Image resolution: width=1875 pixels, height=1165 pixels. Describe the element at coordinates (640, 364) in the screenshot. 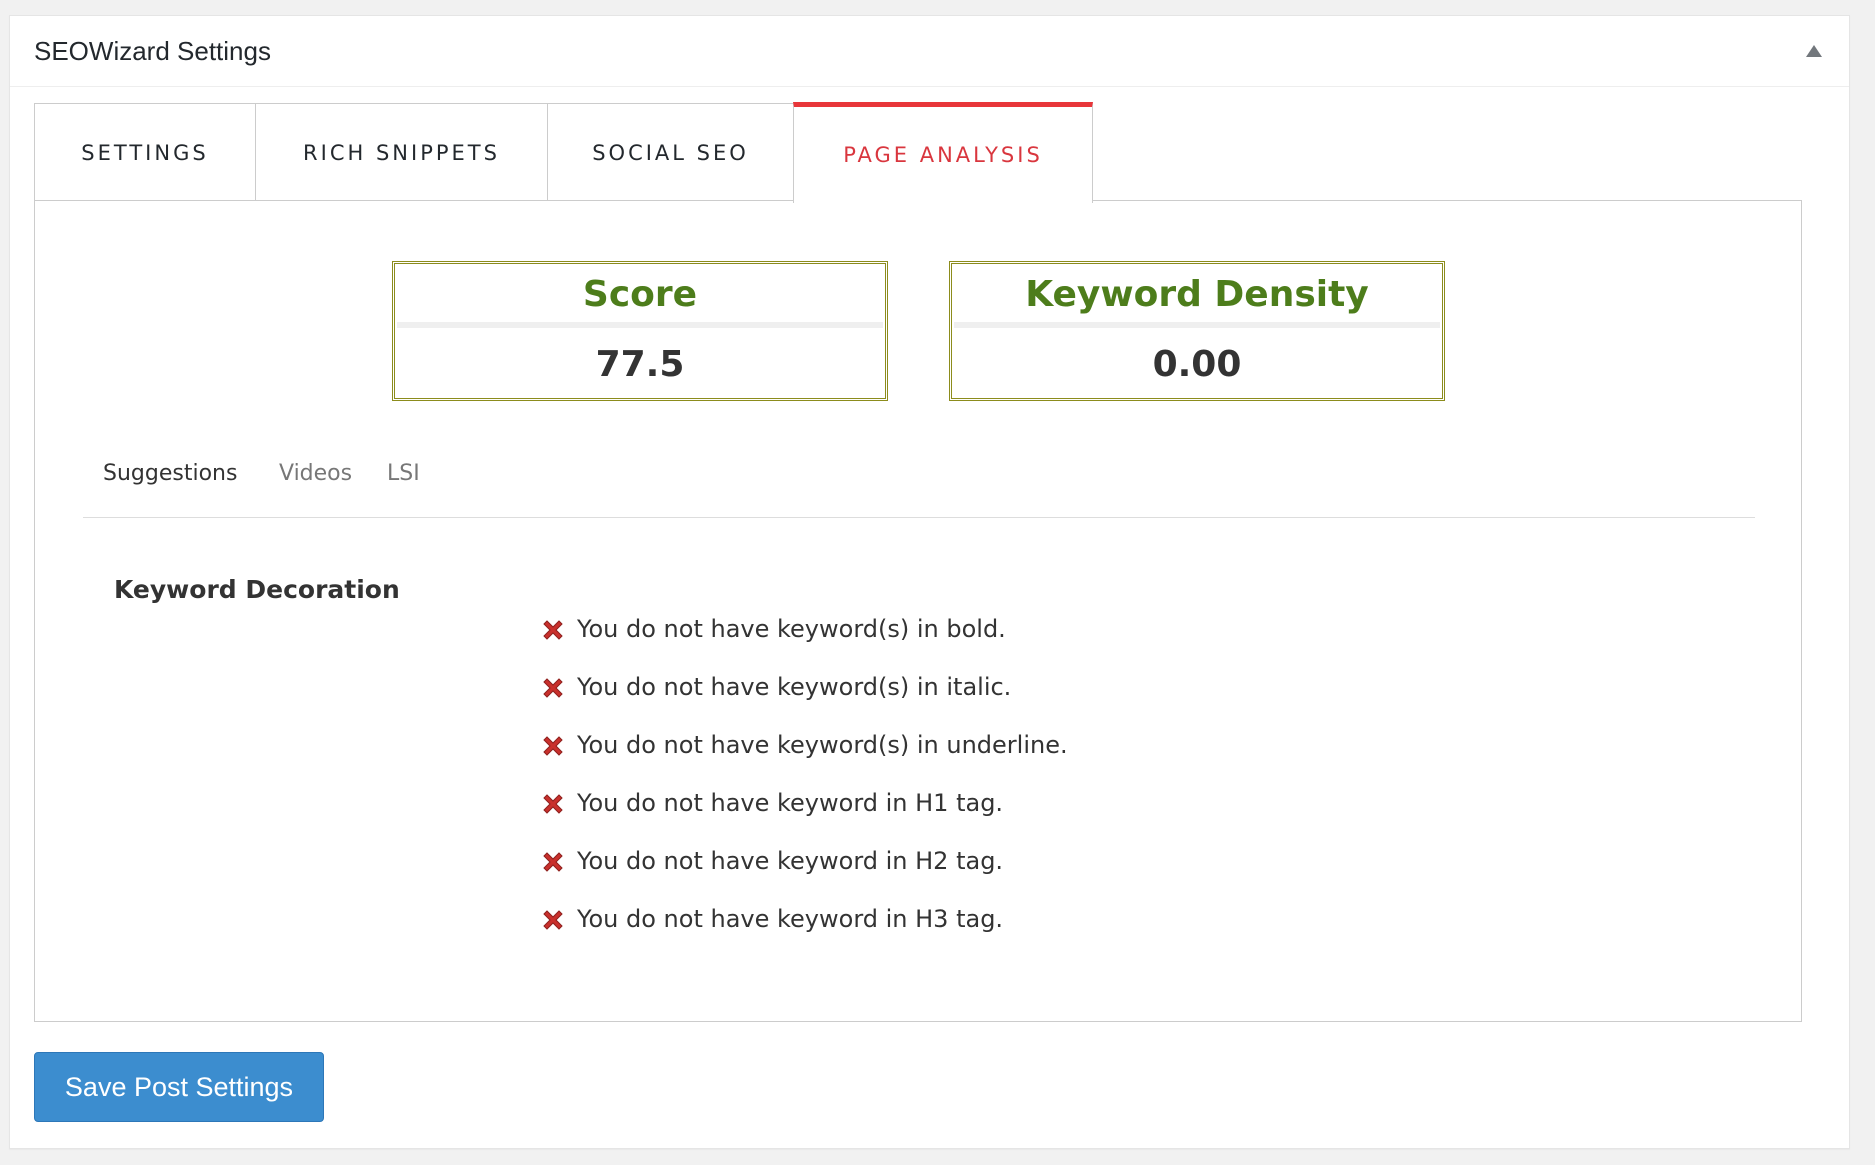

I see `score-value: 77.5` at that location.